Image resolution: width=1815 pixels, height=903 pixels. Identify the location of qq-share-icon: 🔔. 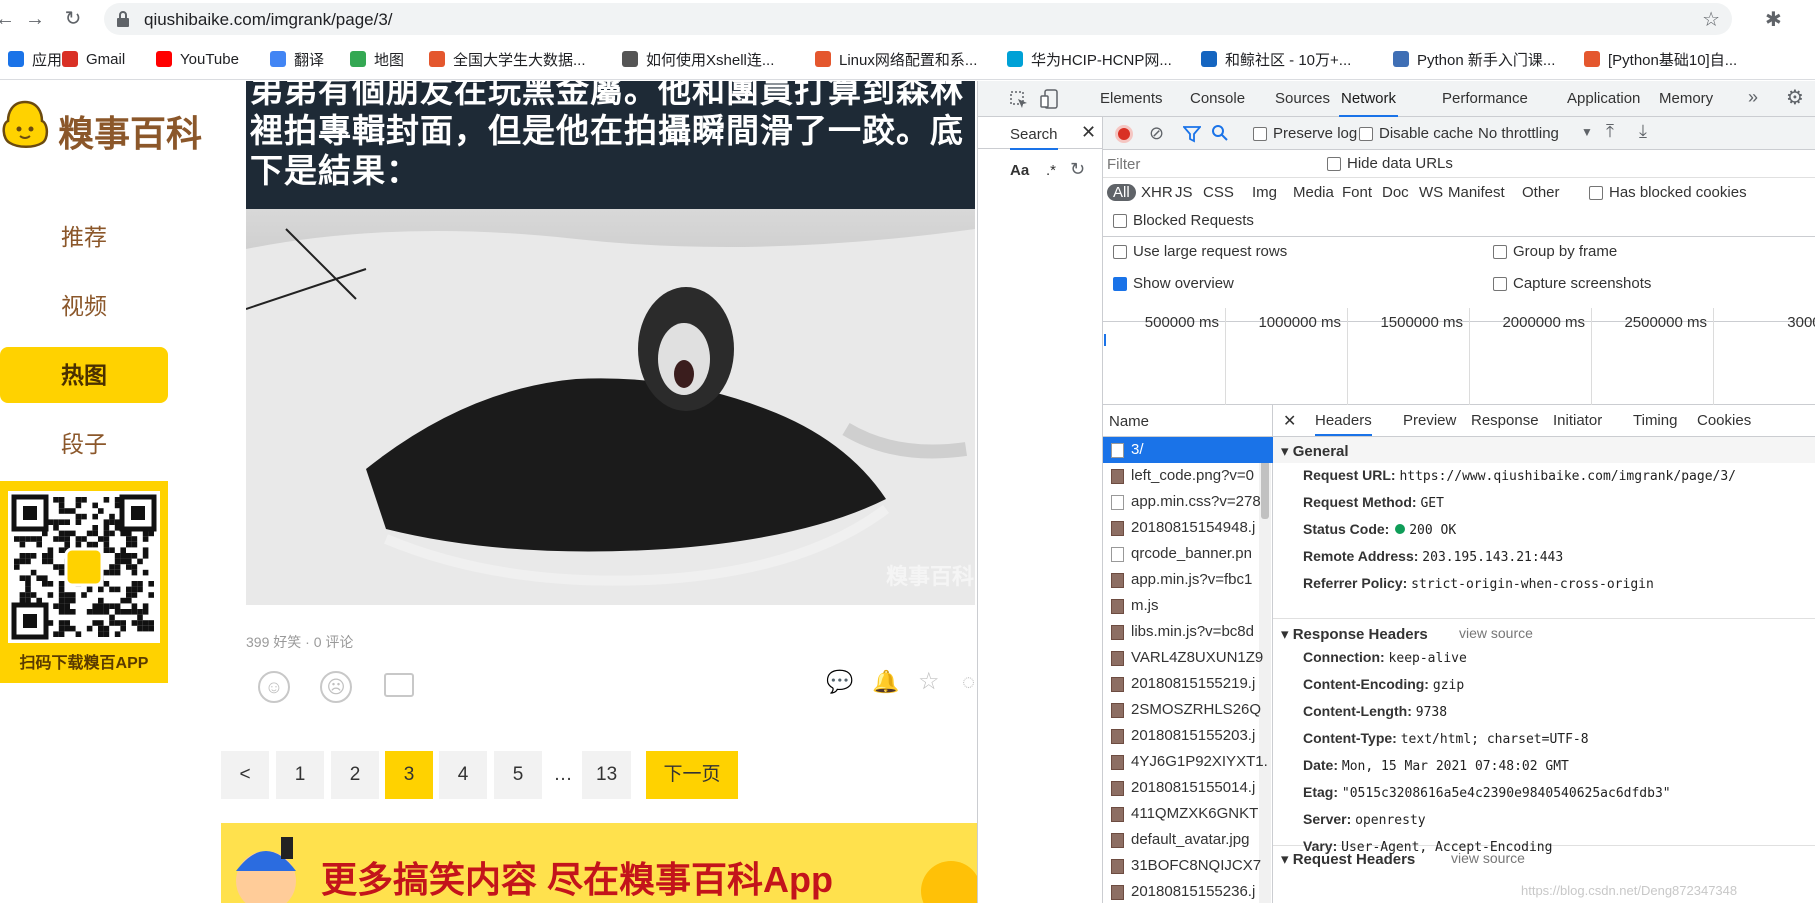
(885, 682).